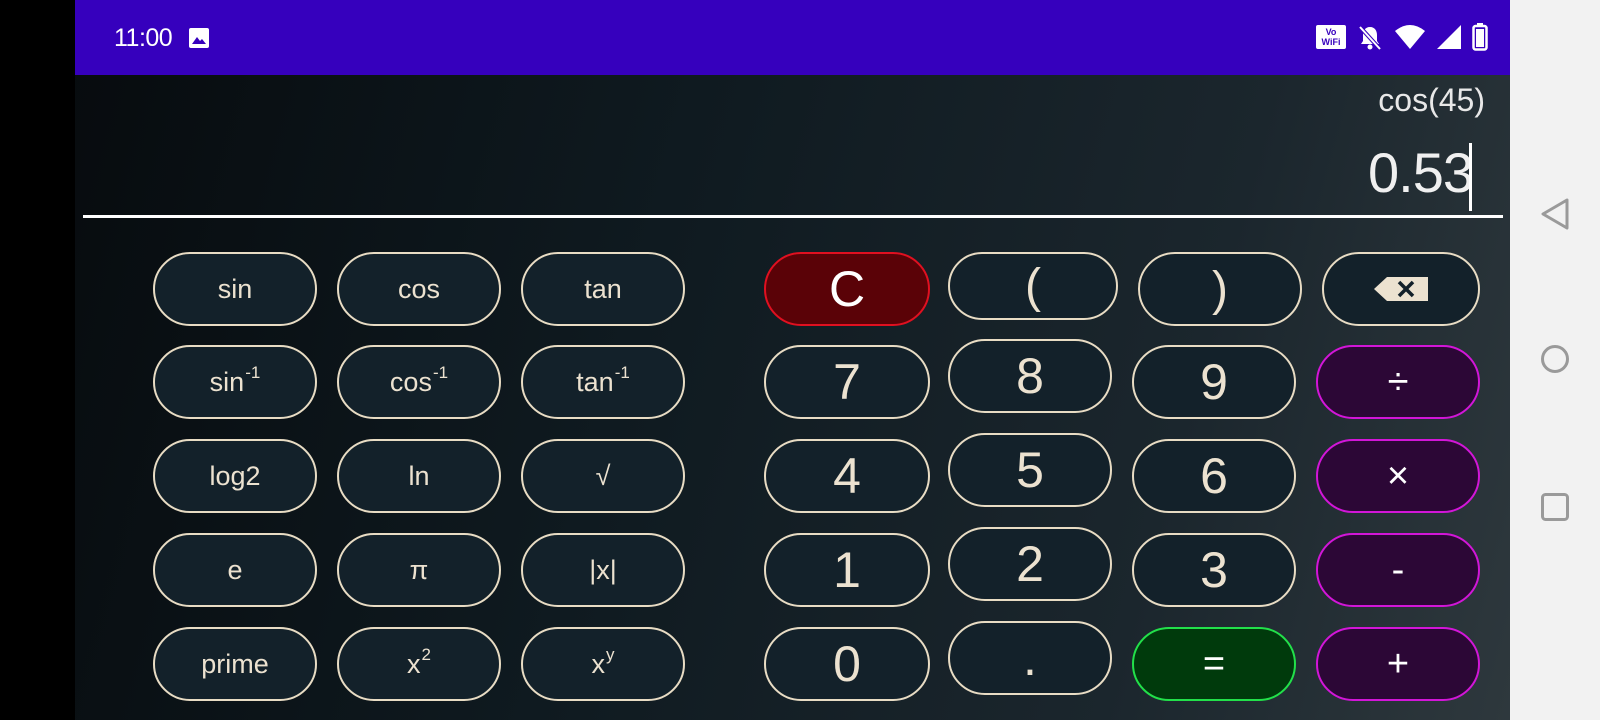 The height and width of the screenshot is (720, 1600). I want to click on abs-label: |x|, so click(603, 569).